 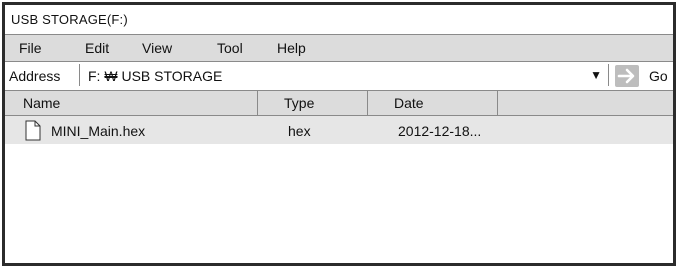 What do you see at coordinates (69, 19) in the screenshot?
I see `window-title: USB STORAGE(F:)` at bounding box center [69, 19].